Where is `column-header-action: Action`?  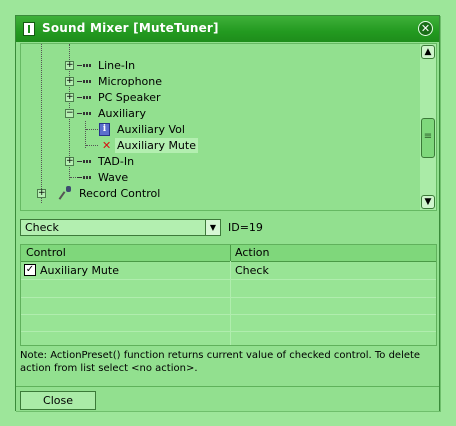 column-header-action: Action is located at coordinates (252, 252).